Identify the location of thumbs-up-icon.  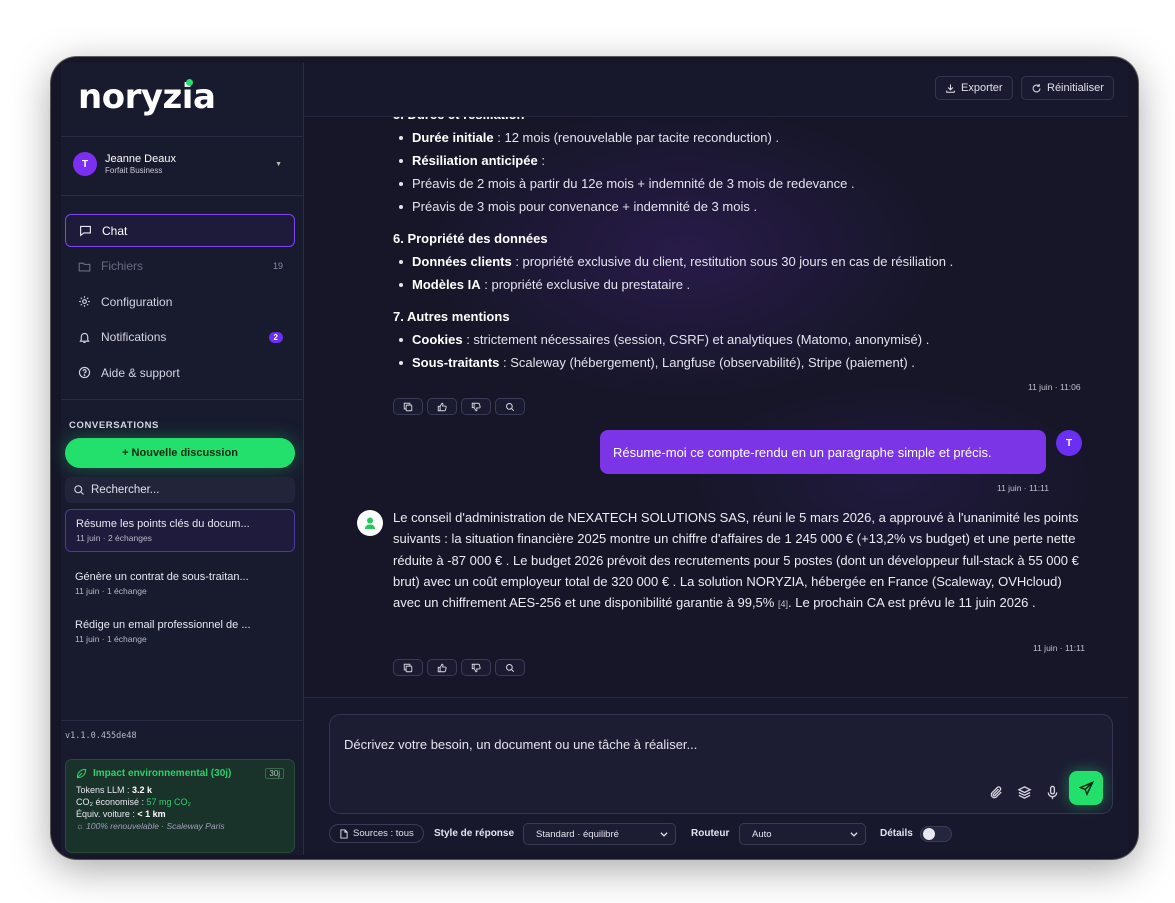
(442, 667).